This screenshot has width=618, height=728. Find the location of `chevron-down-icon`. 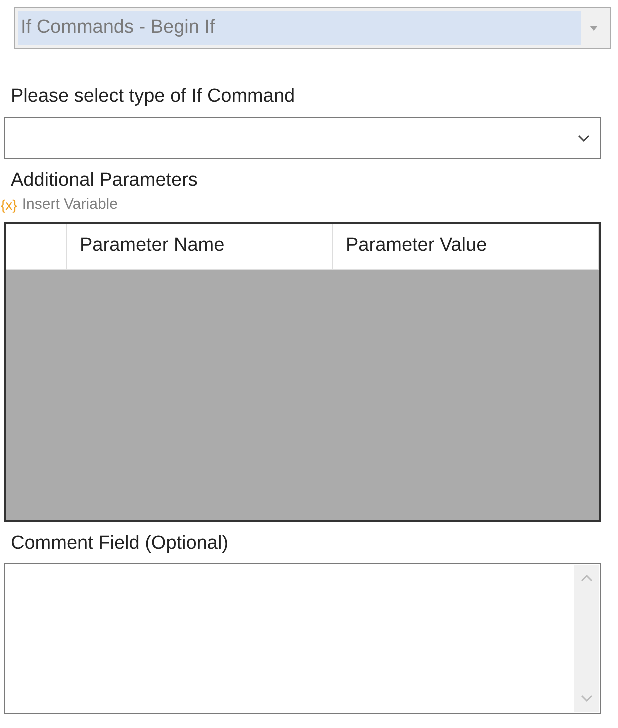

chevron-down-icon is located at coordinates (584, 138).